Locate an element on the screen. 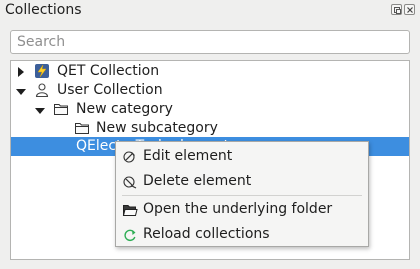 The width and height of the screenshot is (420, 269). tree-item-user-collection: User Collection is located at coordinates (210, 90).